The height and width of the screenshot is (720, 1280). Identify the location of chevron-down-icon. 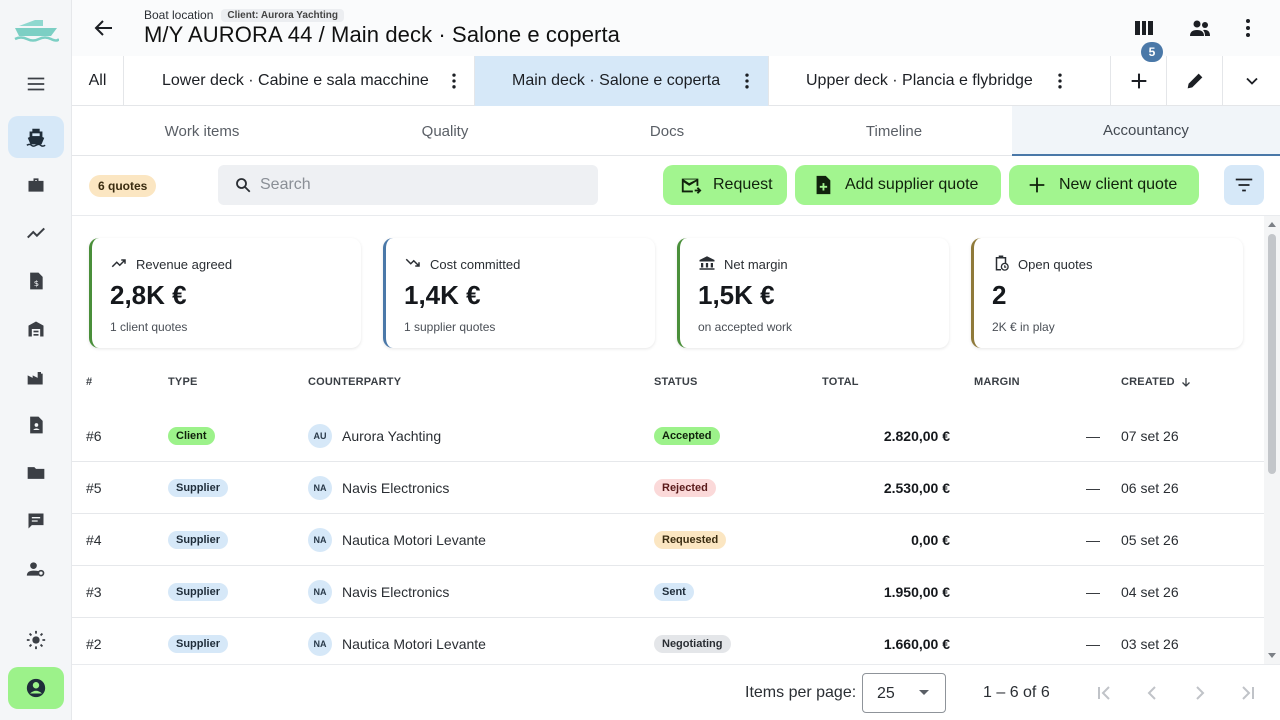
(1252, 81).